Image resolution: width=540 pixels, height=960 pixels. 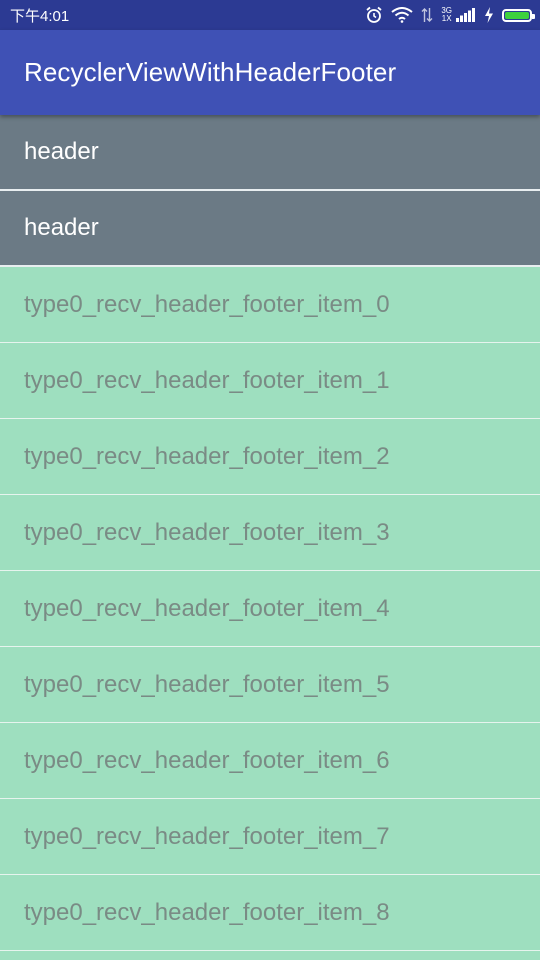 I want to click on list-item-label: type0_recv_header_footer_item_8, so click(x=207, y=912).